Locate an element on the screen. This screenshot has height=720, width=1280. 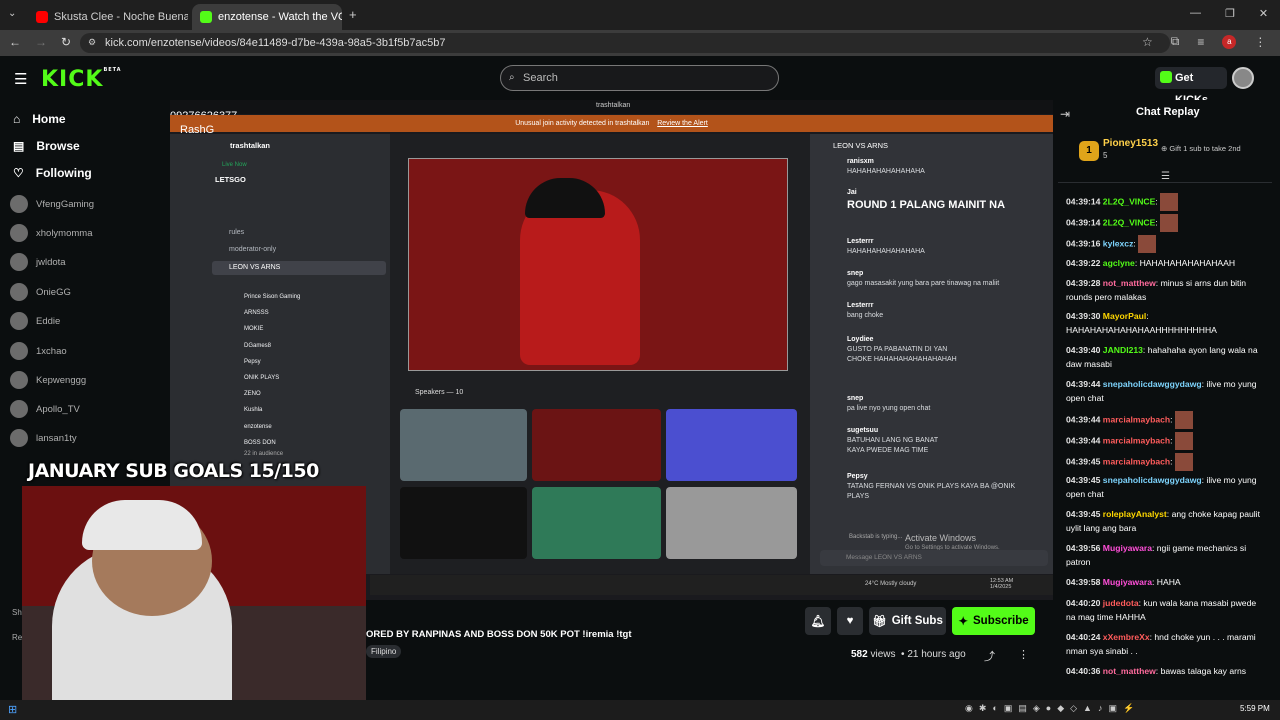
nav-home: ⌂ Home is located at coordinates (39, 119).